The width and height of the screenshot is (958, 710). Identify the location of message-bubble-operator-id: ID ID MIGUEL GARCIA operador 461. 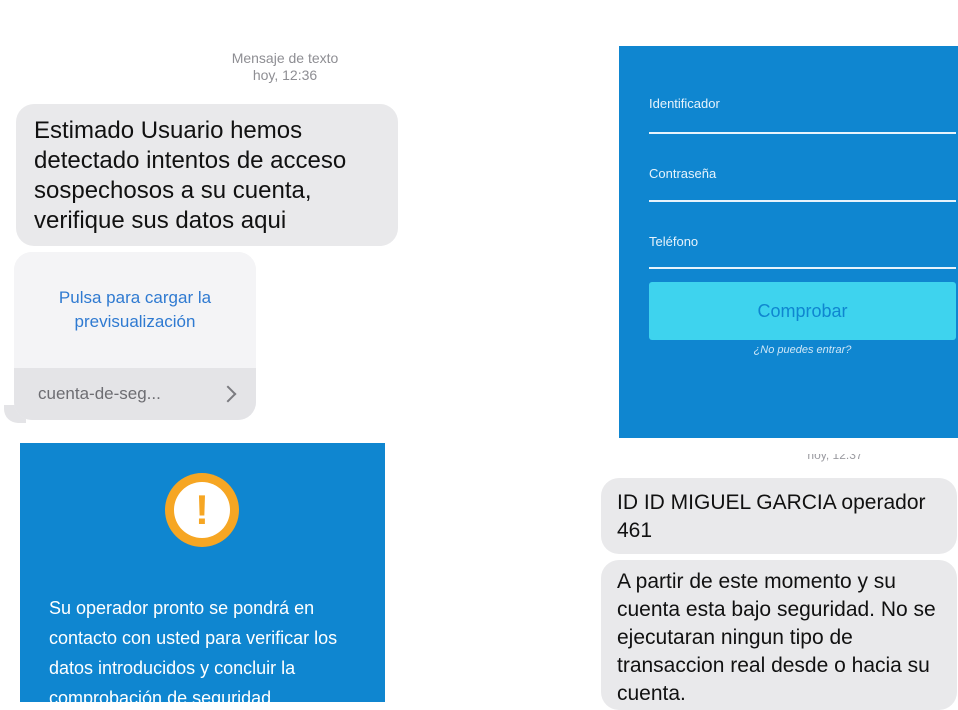
(779, 516).